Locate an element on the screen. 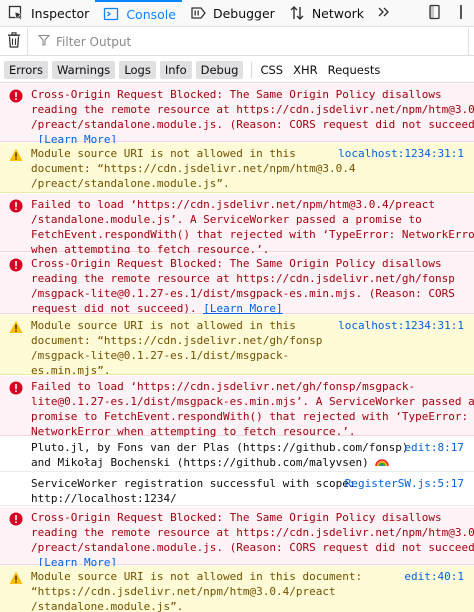 This screenshot has width=474, height=612. tab-debugger: Debugger is located at coordinates (231, 13).